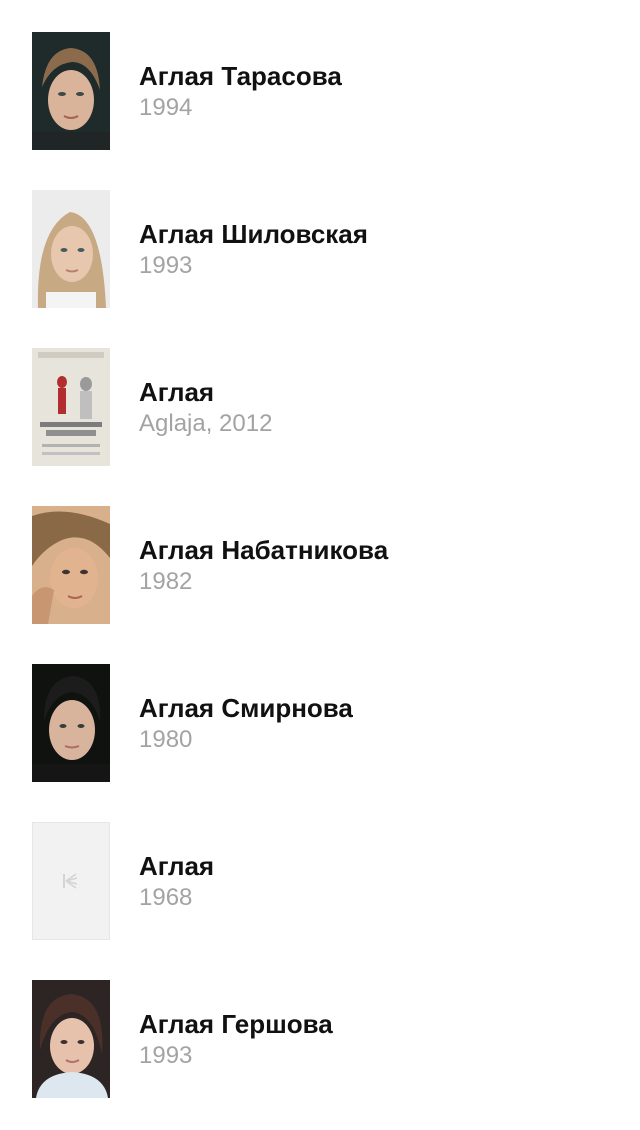 Image resolution: width=640 pixels, height=1130 pixels. I want to click on result-item: Аглая Шиловская 1993, so click(320, 249).